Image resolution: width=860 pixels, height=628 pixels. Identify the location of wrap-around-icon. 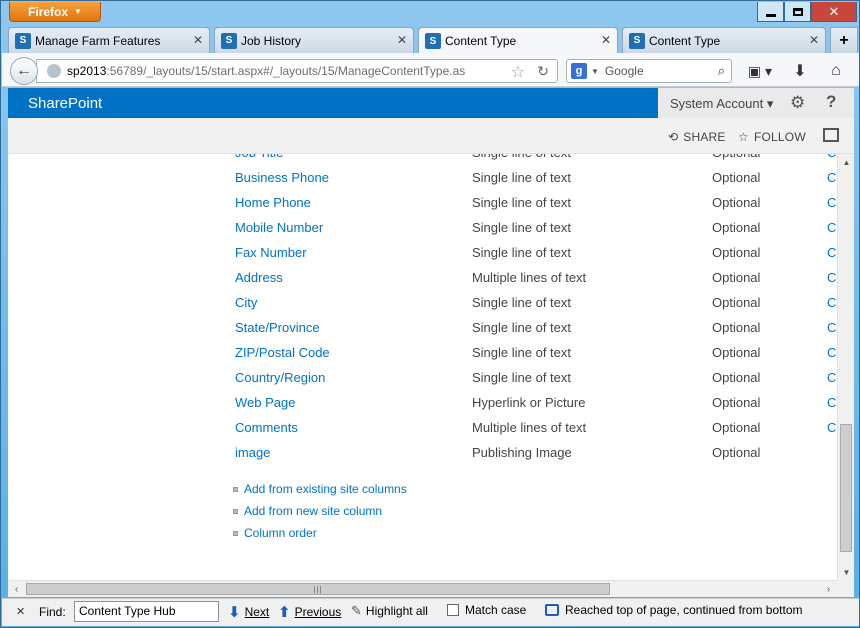
(552, 610).